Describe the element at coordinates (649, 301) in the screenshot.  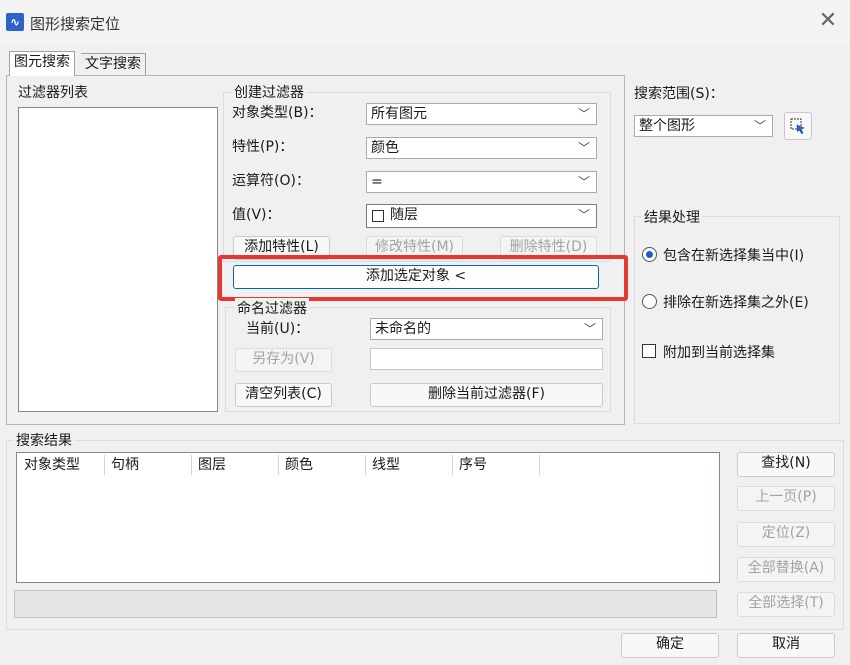
I see `exclude-new-radio` at that location.